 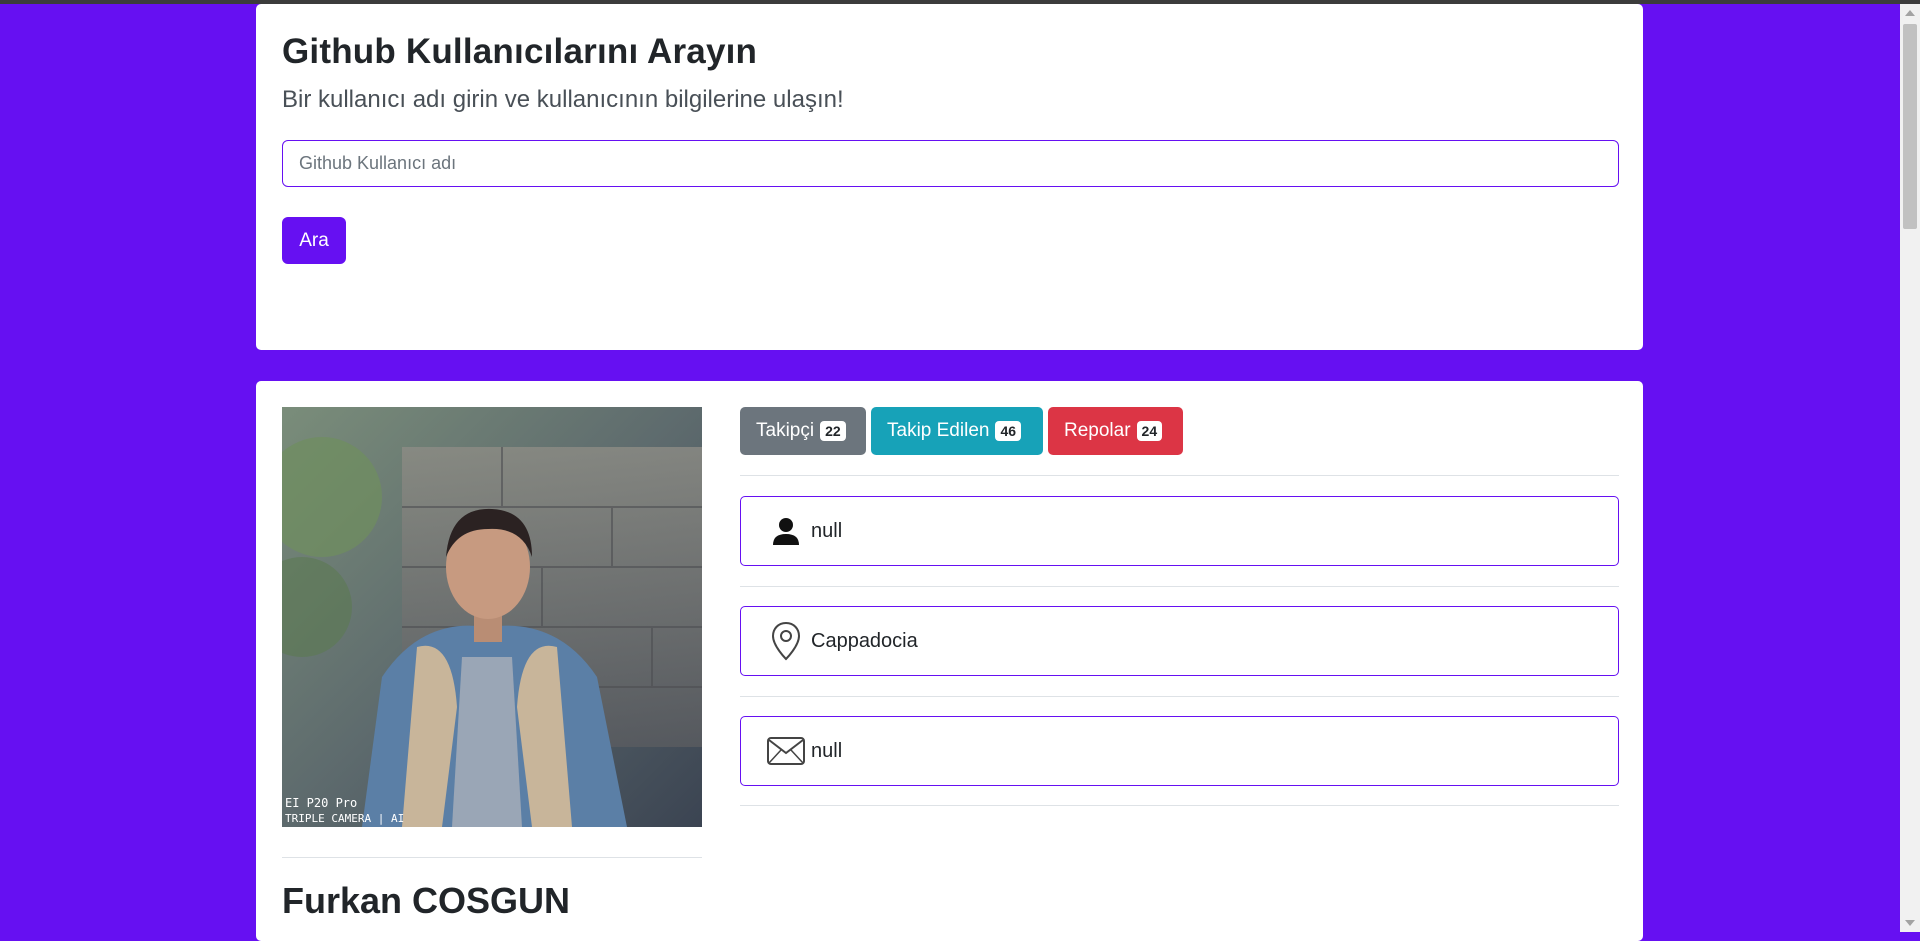 I want to click on location-info-box: Cappadocia, so click(x=1179, y=641).